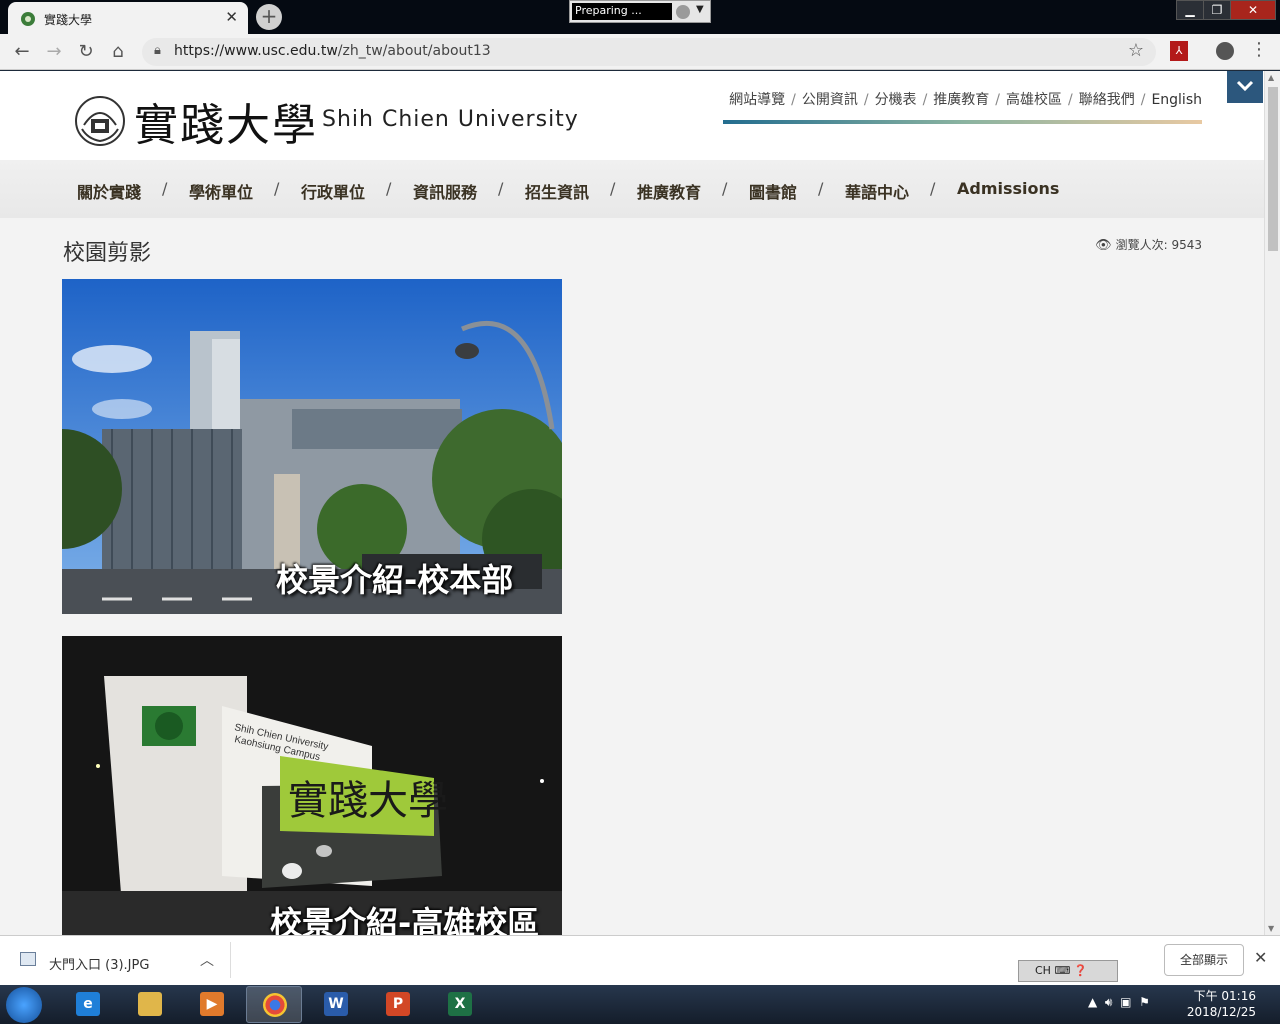 This screenshot has width=1280, height=1024. Describe the element at coordinates (1253, 10) in the screenshot. I see `window-close-button: ✕` at that location.